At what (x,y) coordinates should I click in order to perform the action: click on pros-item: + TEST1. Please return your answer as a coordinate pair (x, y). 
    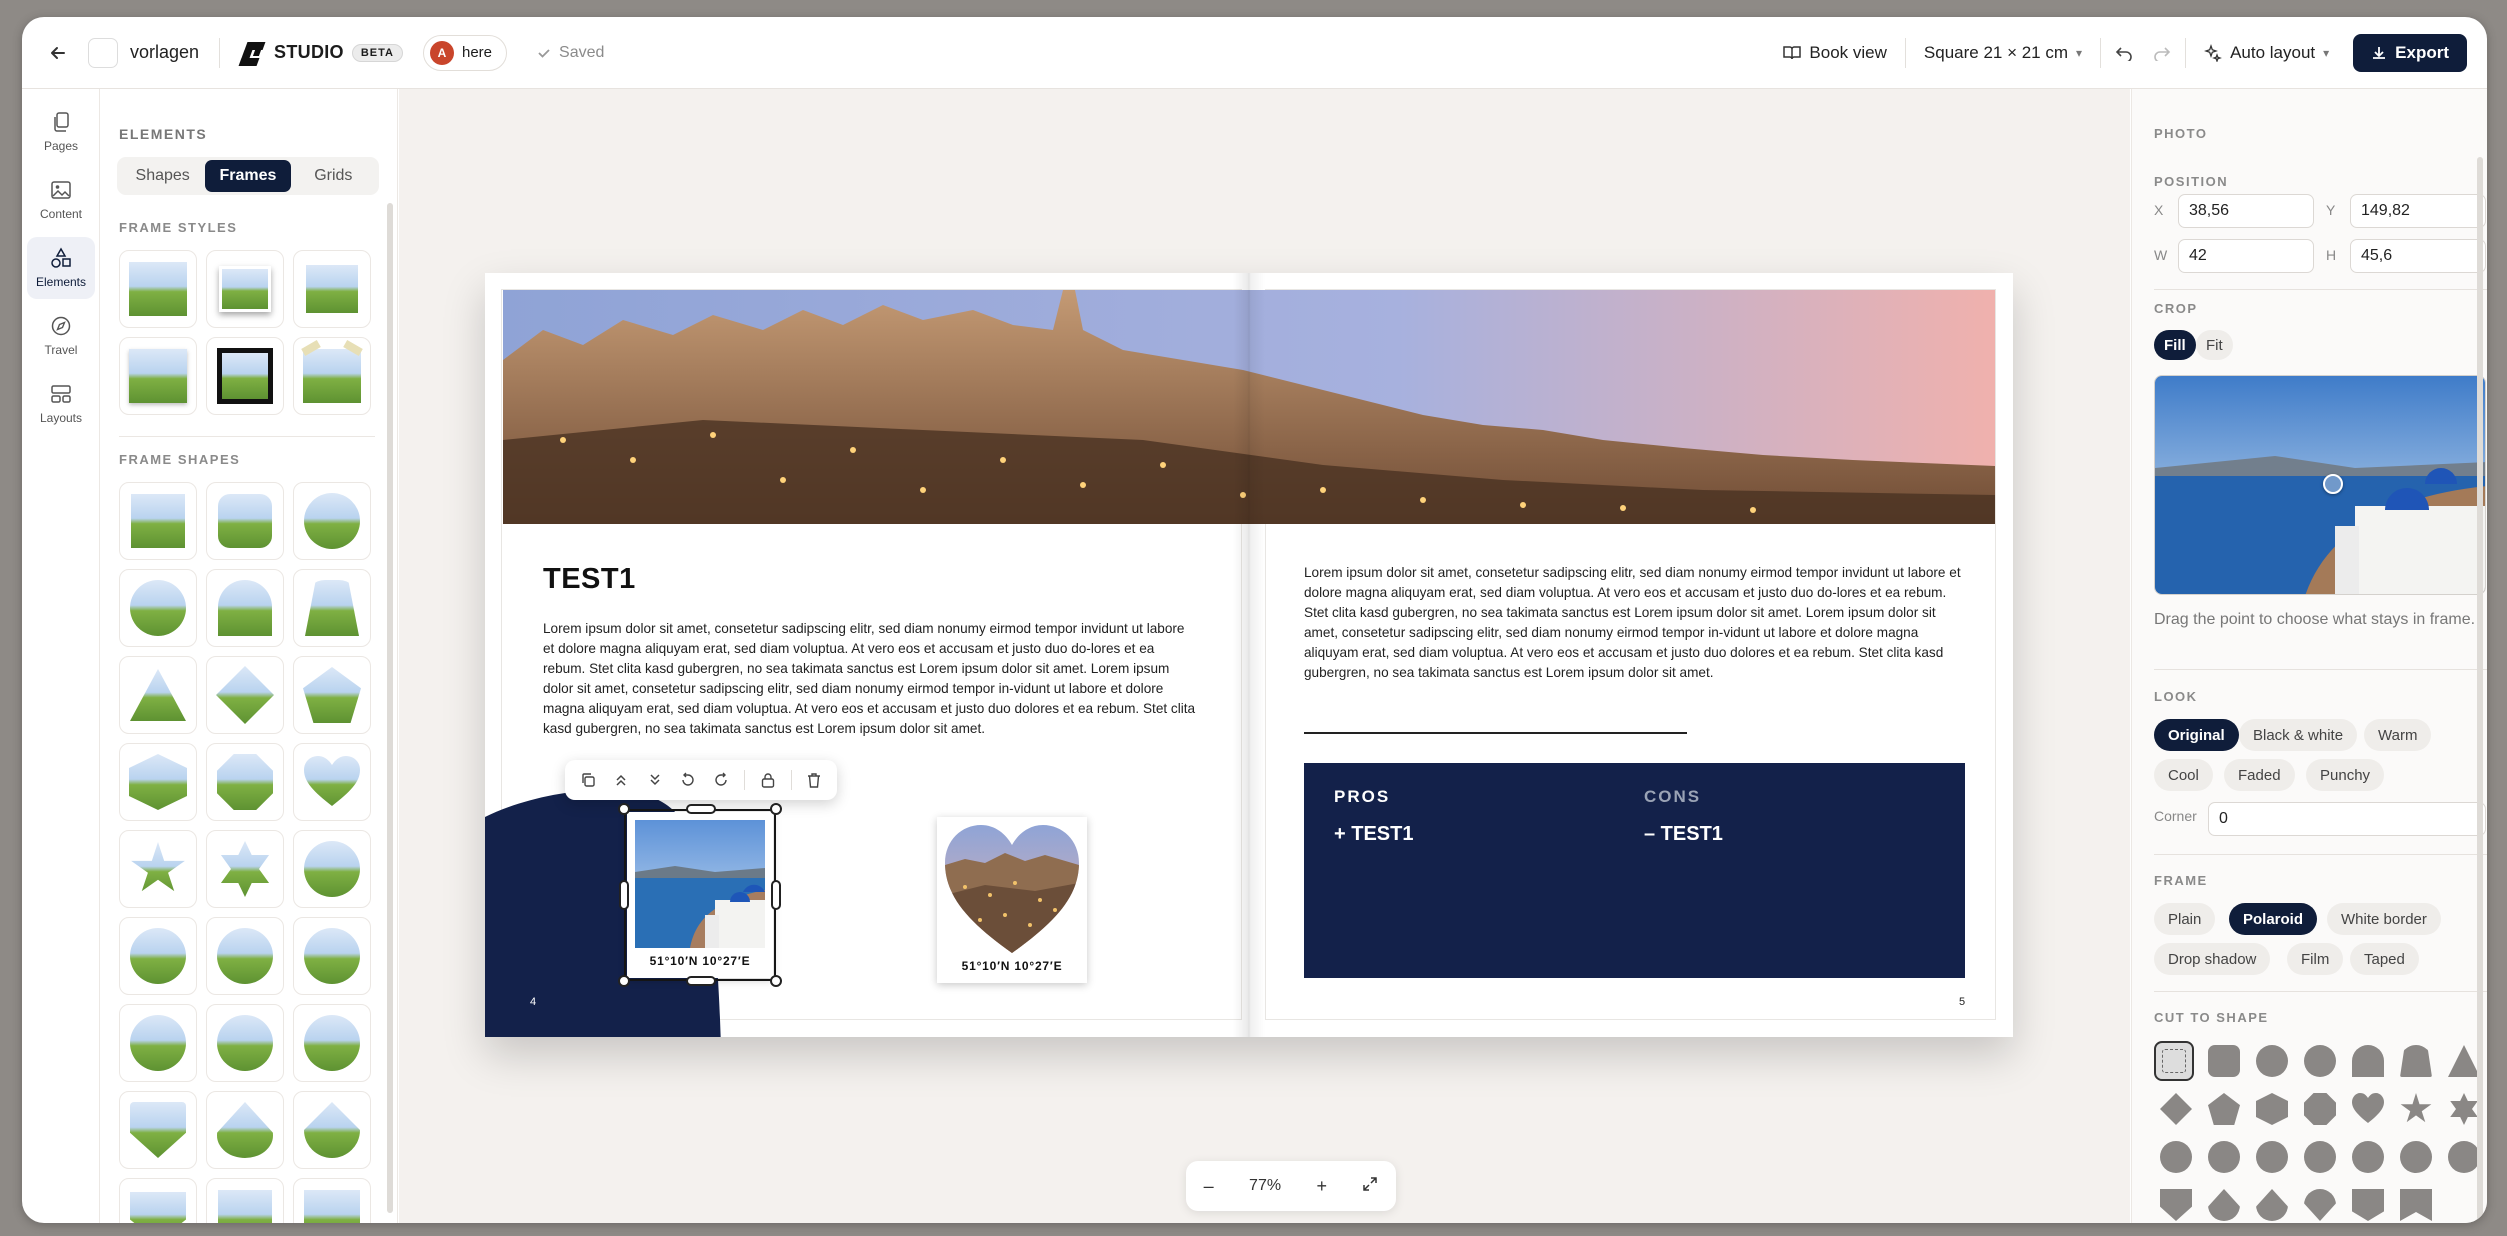
    Looking at the image, I should click on (1373, 834).